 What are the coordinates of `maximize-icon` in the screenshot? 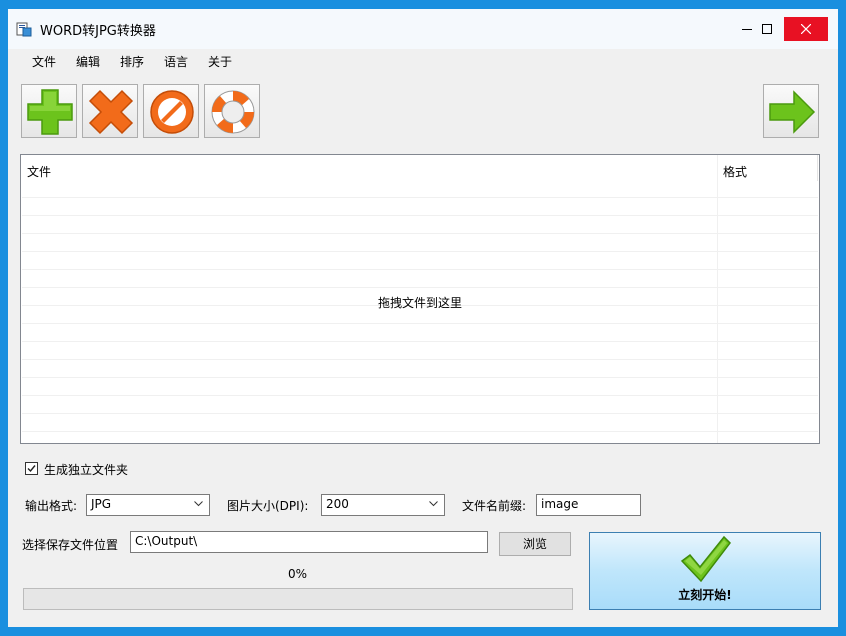 It's located at (767, 29).